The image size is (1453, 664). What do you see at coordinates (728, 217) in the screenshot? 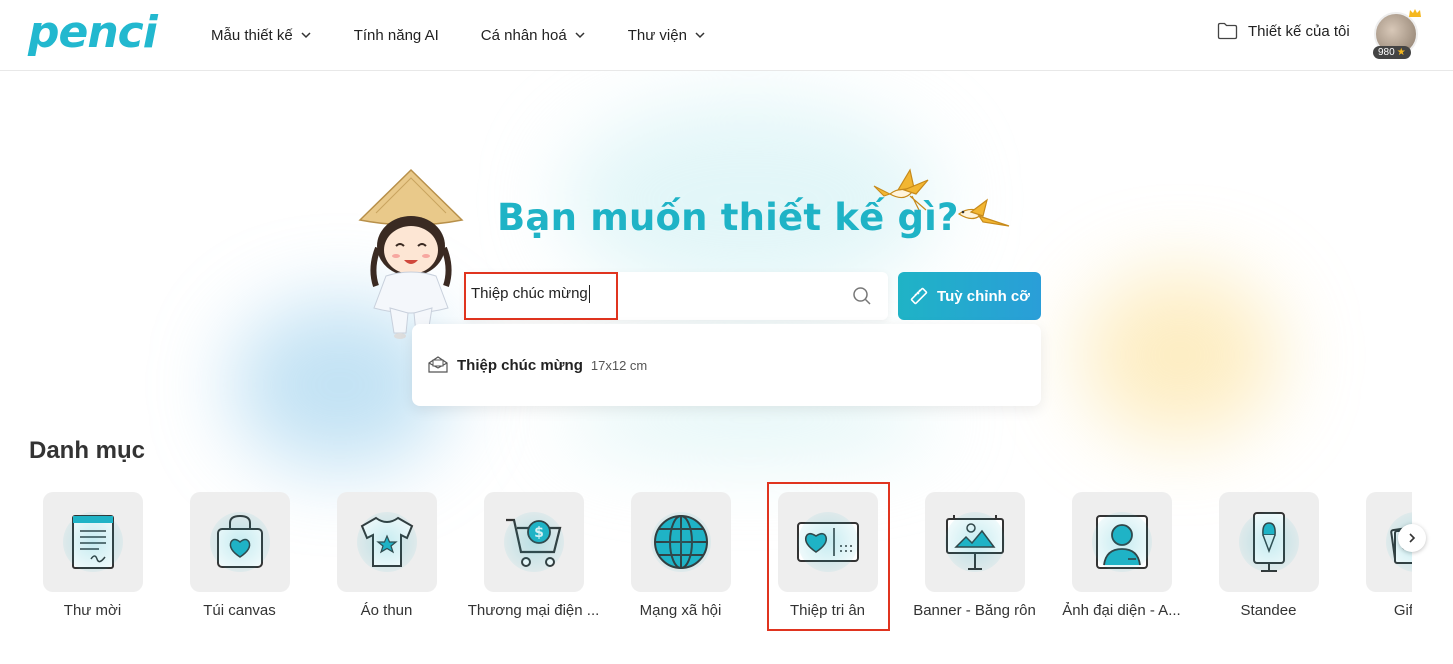
I see `hero-title: Bạn muốn thiết kế gì?` at bounding box center [728, 217].